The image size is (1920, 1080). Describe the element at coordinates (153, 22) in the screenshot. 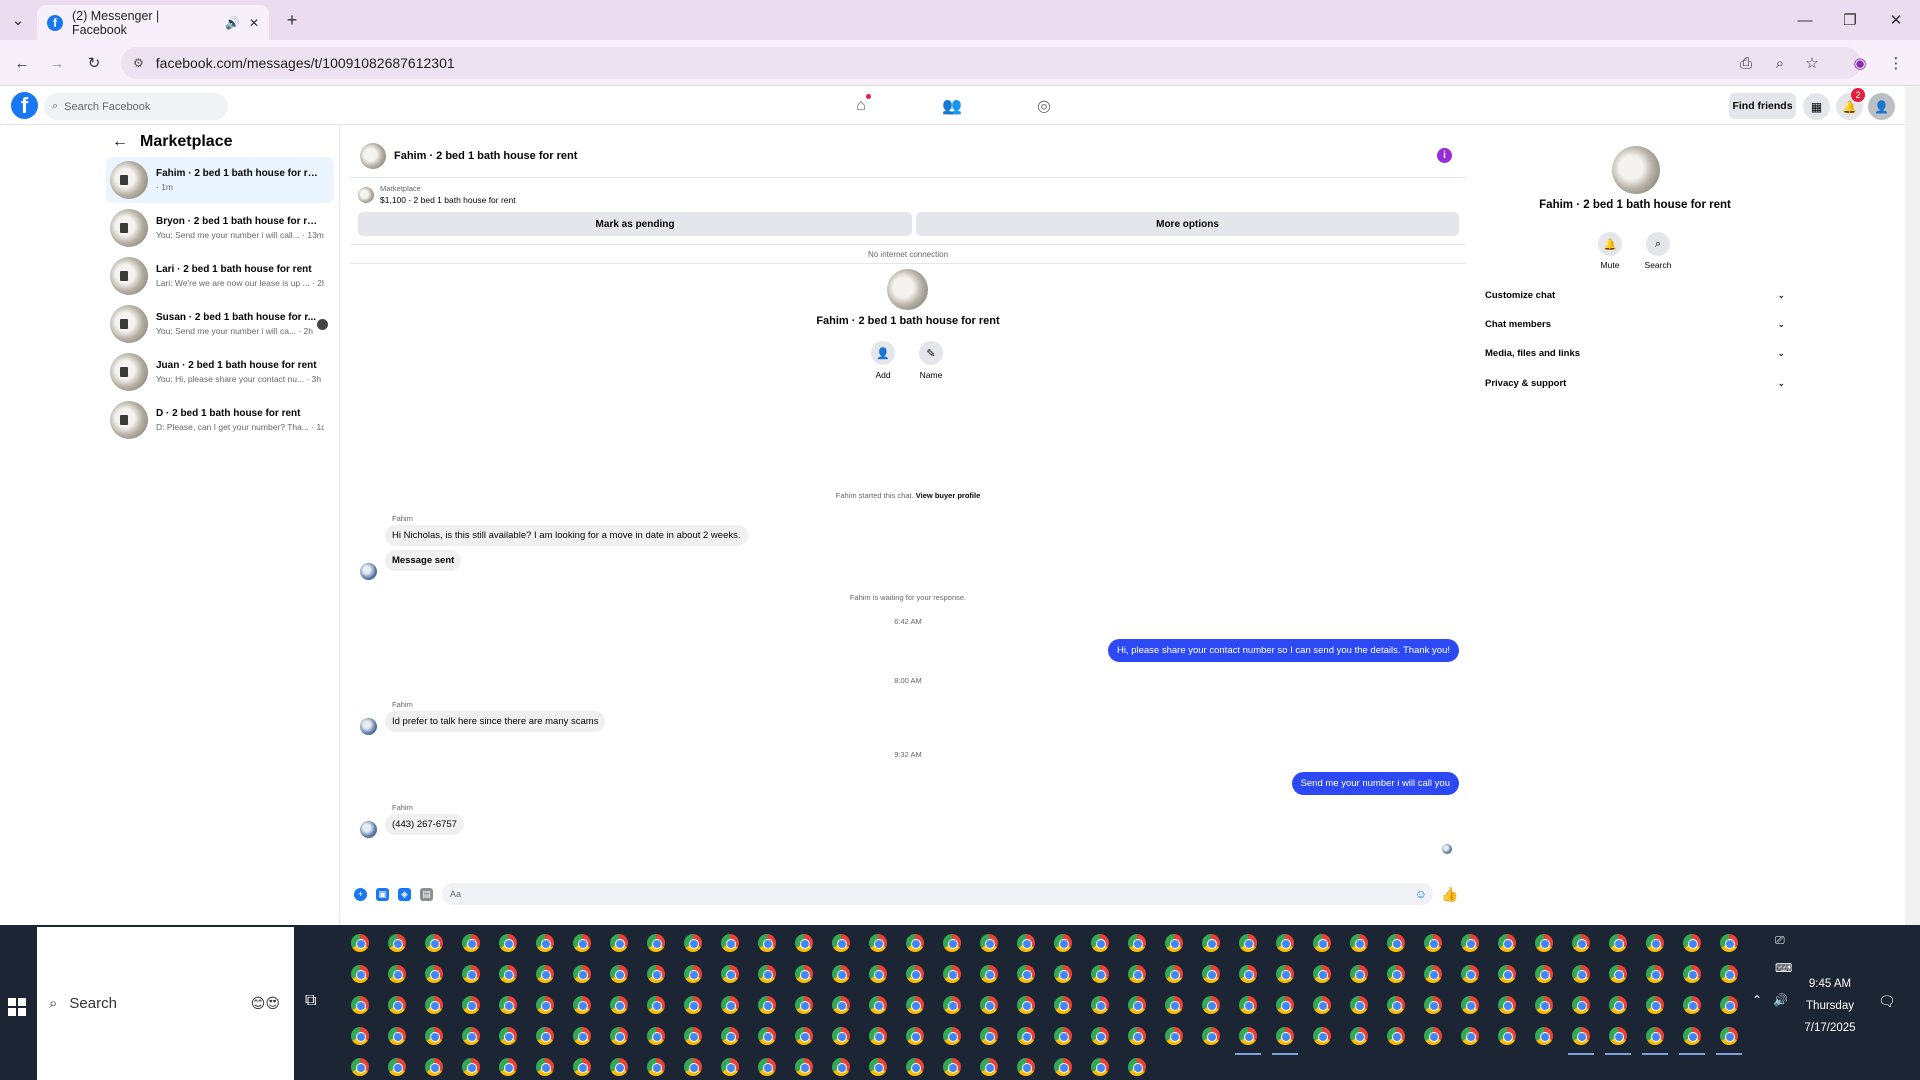

I see `browser-tab: f (2) Messenger | Facebook 🔊 ✕` at that location.